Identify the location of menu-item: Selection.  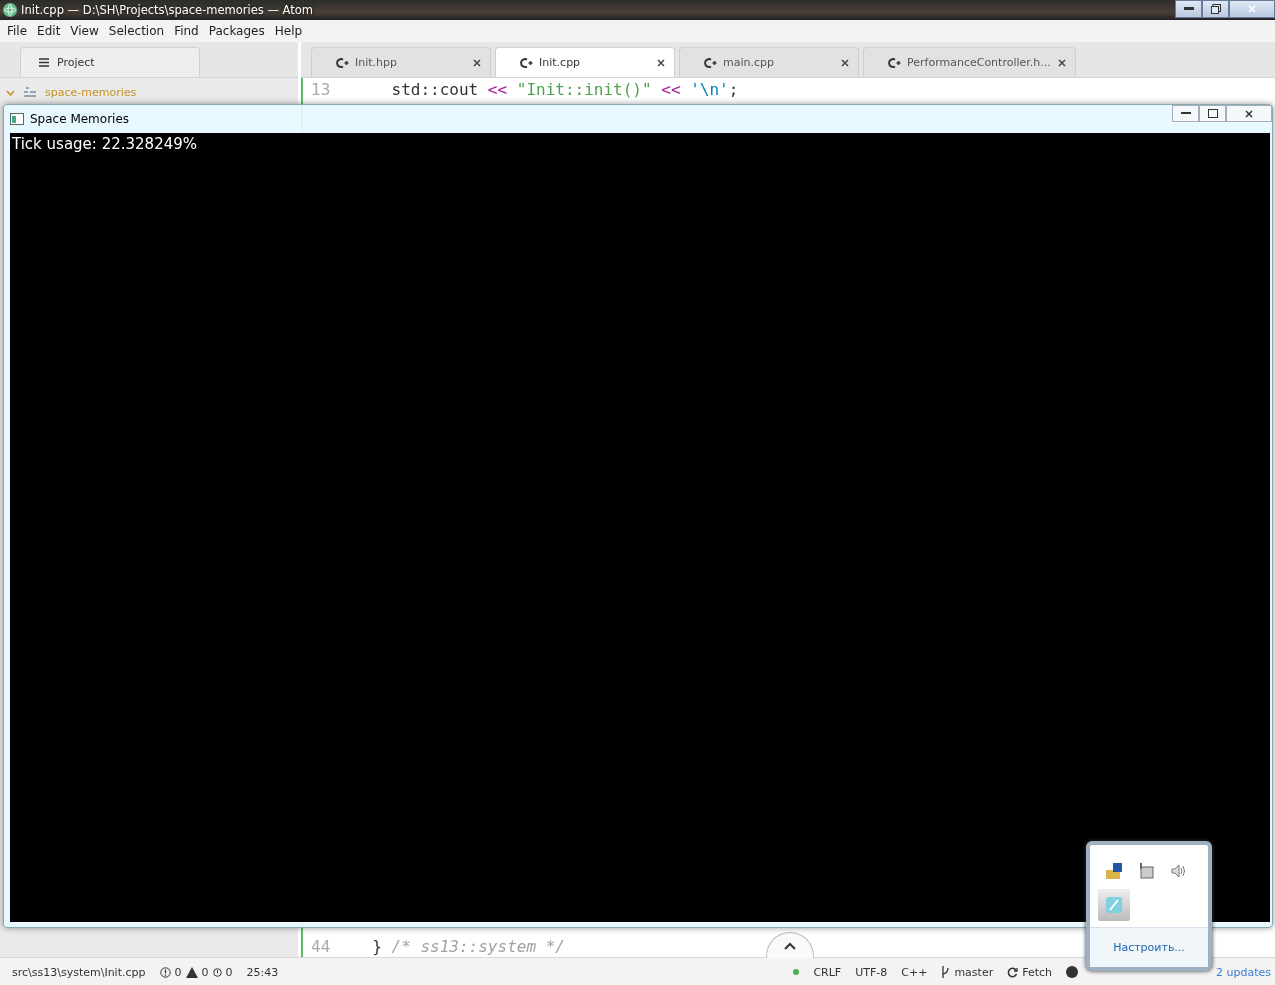
(136, 31).